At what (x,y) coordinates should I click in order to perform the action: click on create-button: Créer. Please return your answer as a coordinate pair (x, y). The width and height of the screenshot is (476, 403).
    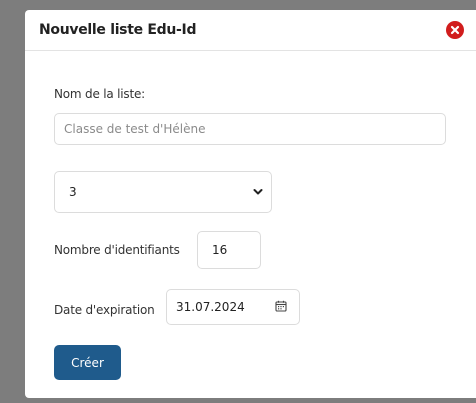
    Looking at the image, I should click on (87, 362).